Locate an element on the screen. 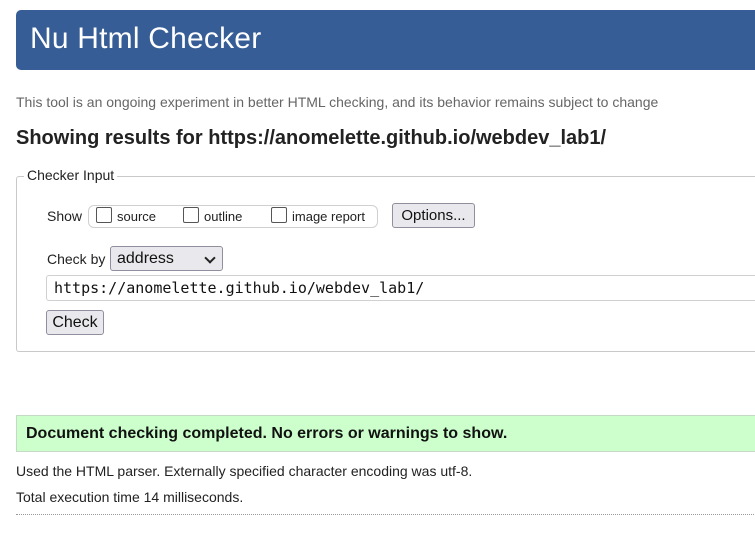 This screenshot has width=755, height=542. execution-time: Total execution time 14 milliseconds. is located at coordinates (130, 497).